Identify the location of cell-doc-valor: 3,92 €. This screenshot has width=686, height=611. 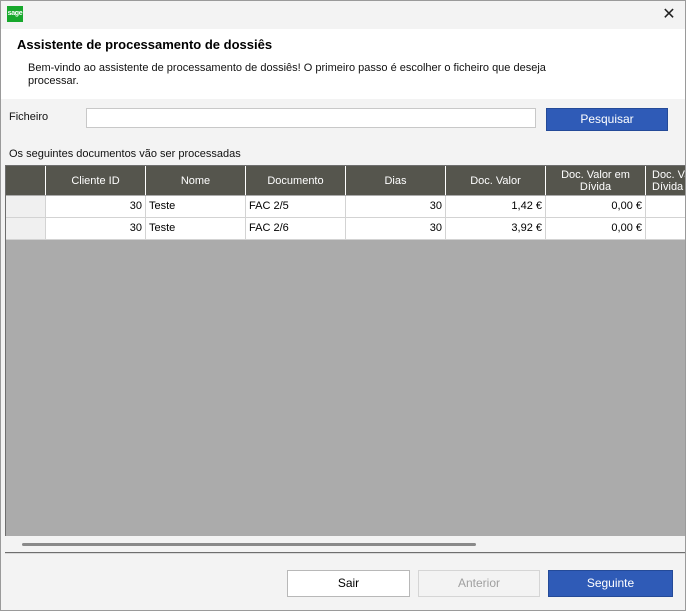
(496, 229).